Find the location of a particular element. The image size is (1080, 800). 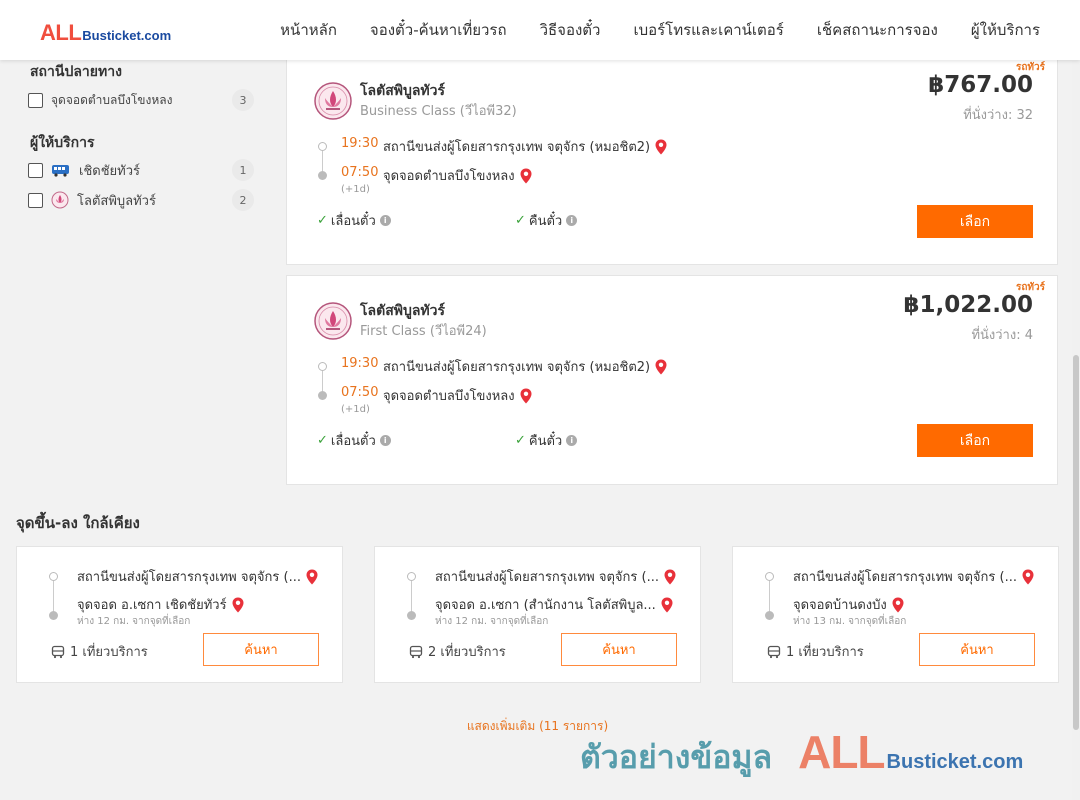

filter-operator-item-2: โลตัสพิบูลทัวร์ 2 is located at coordinates (141, 200).